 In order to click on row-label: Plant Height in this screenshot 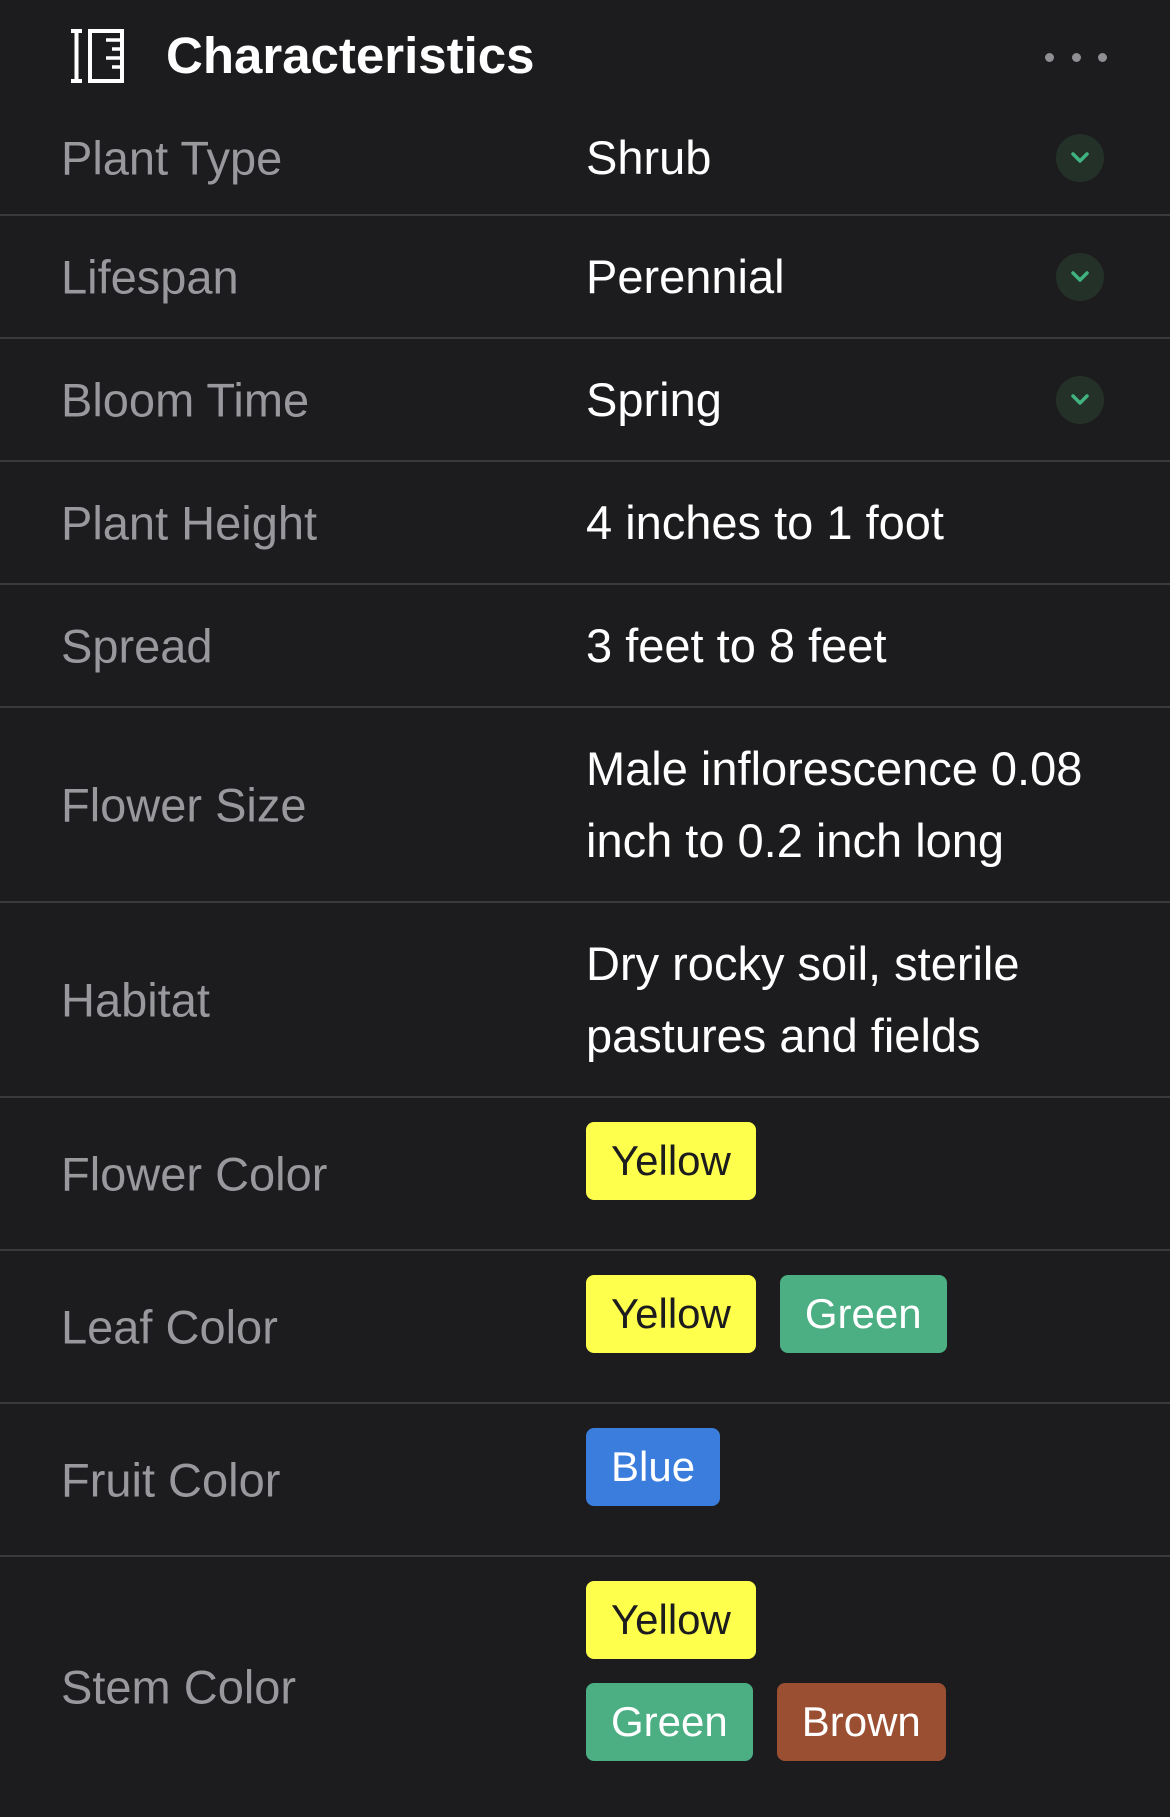, I will do `click(189, 522)`.